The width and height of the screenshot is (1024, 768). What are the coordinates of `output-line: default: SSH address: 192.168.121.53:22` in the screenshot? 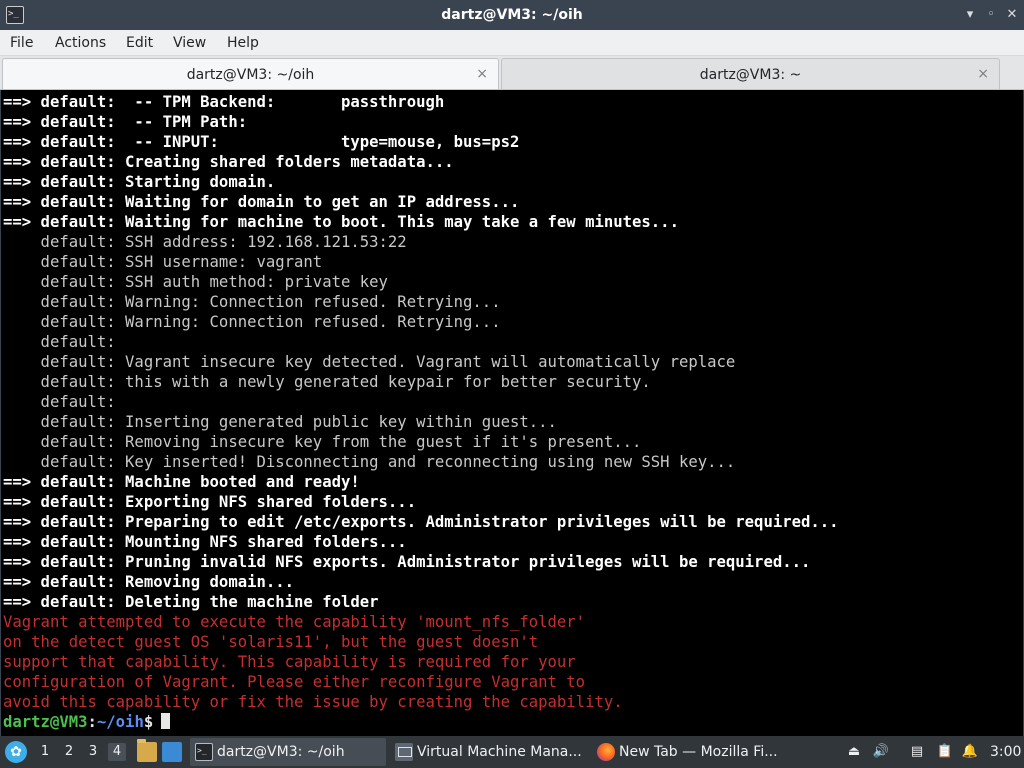 It's located at (205, 242).